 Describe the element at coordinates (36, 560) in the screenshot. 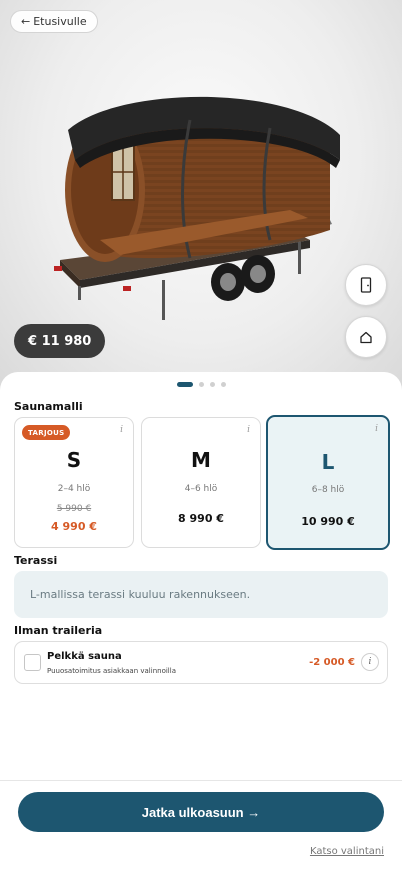

I see `section-label-terrace: Terassi` at that location.